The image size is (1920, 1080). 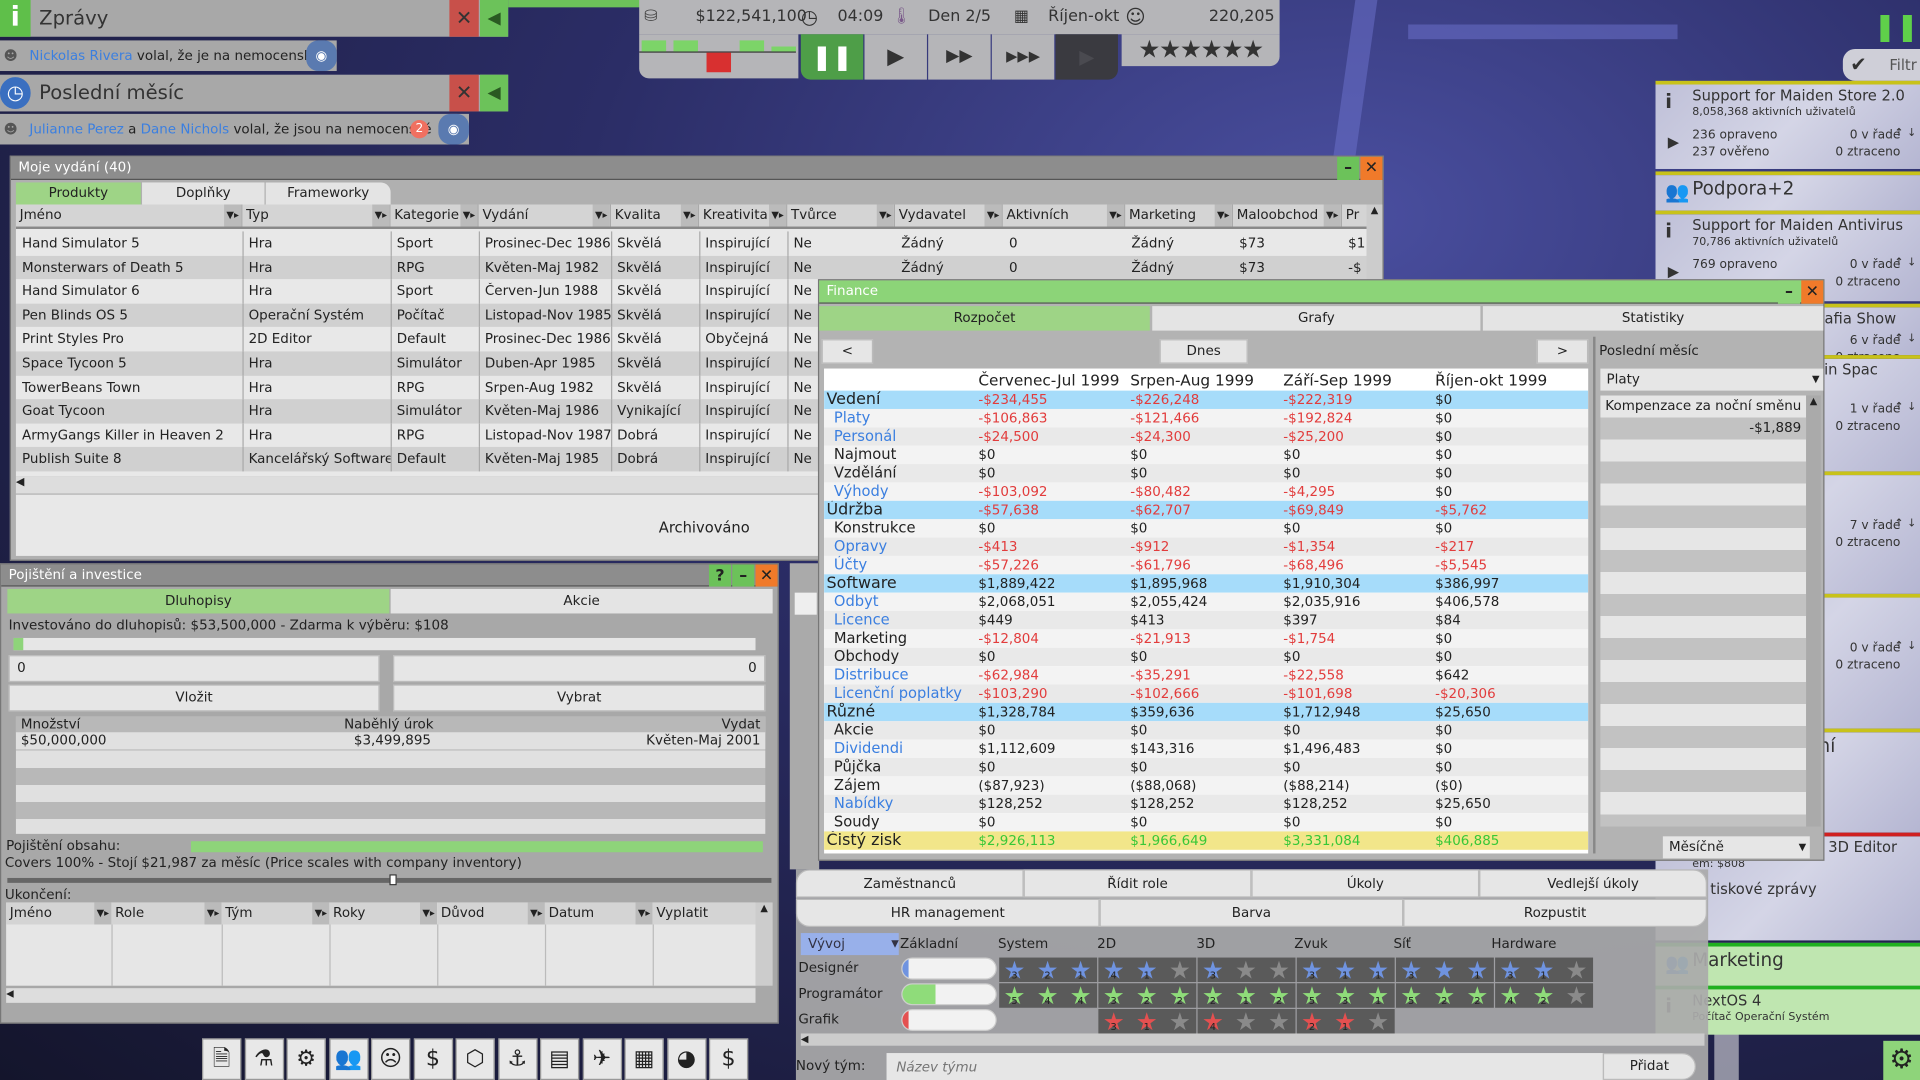 What do you see at coordinates (517, 1059) in the screenshot?
I see `anchor-icon: ⚓` at bounding box center [517, 1059].